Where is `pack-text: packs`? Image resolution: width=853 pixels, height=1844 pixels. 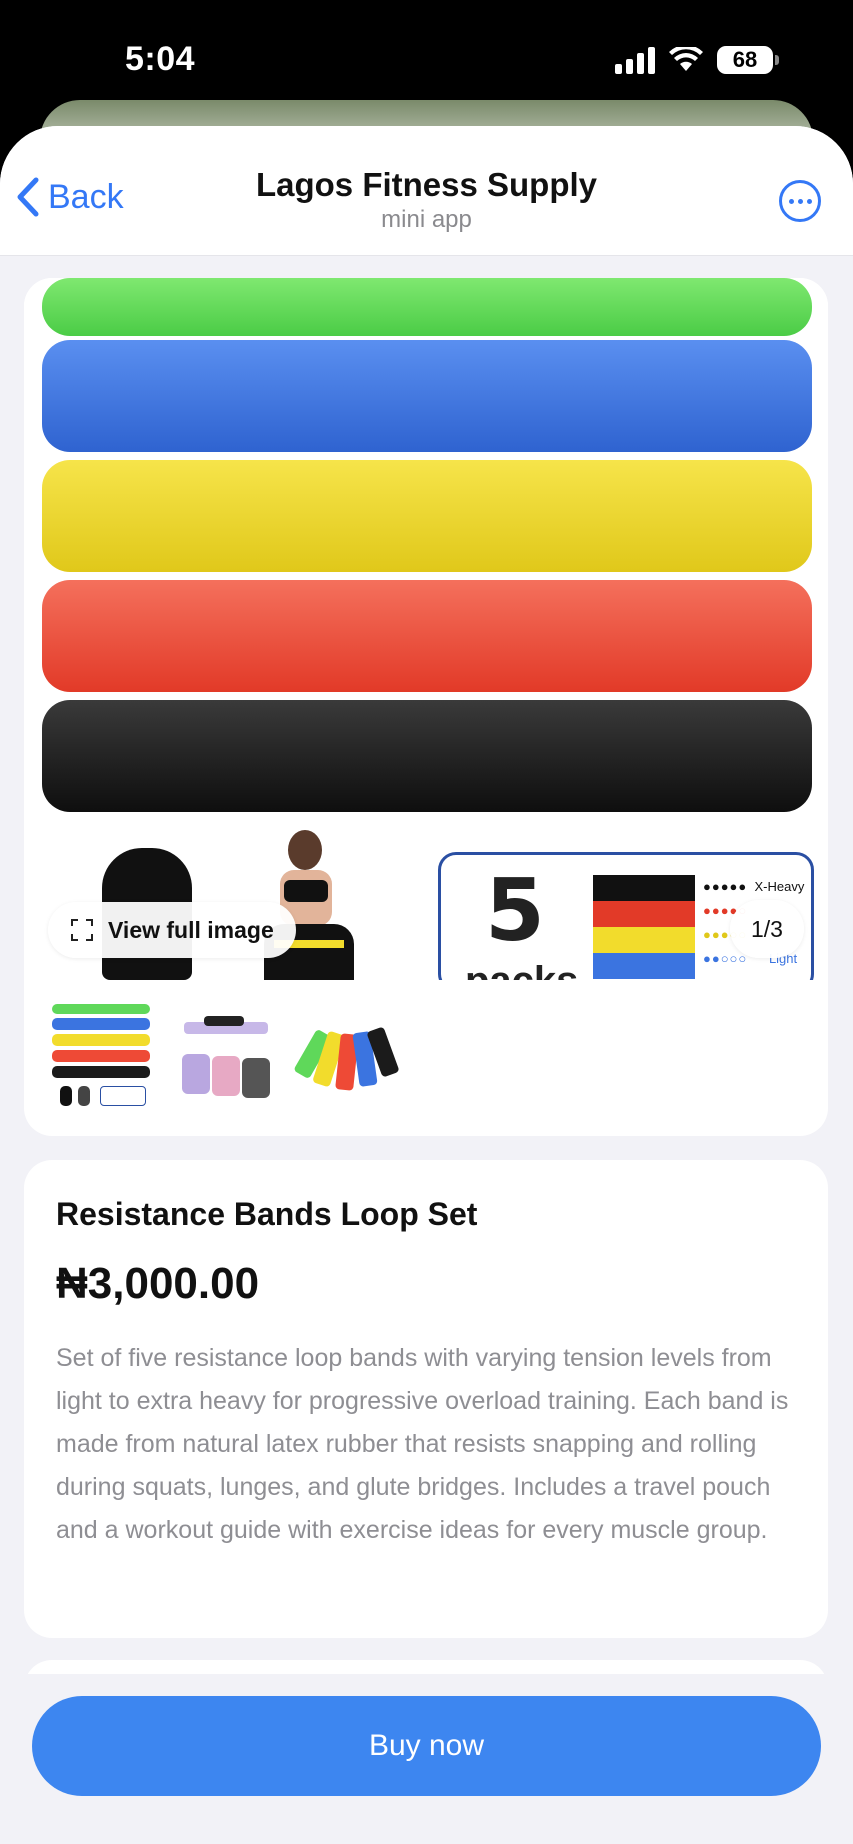 pack-text: packs is located at coordinates (521, 969).